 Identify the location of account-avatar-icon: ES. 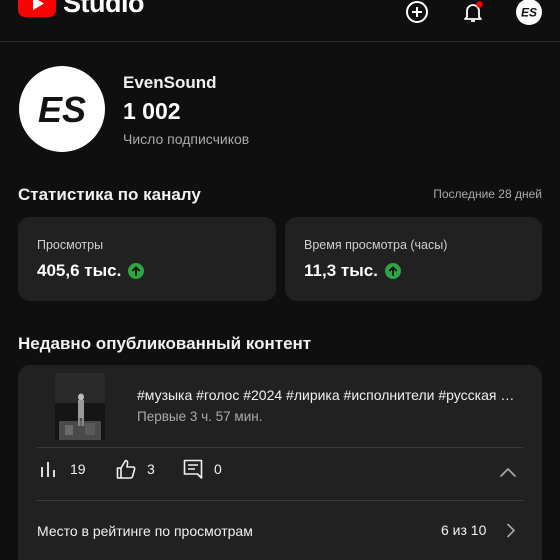
(529, 12).